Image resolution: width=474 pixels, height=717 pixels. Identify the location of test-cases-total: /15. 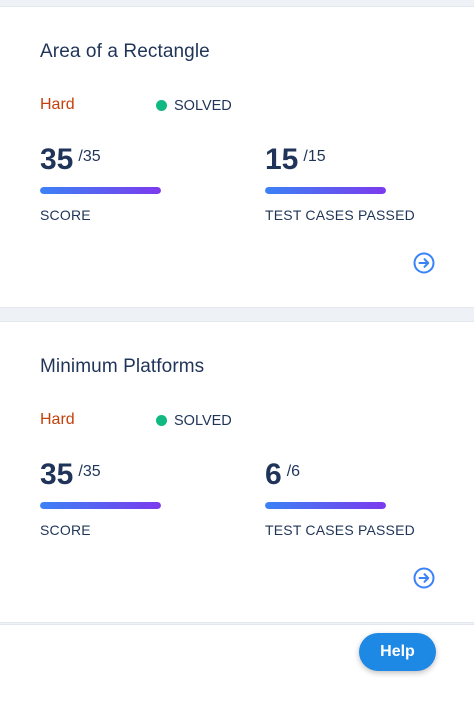
(314, 156).